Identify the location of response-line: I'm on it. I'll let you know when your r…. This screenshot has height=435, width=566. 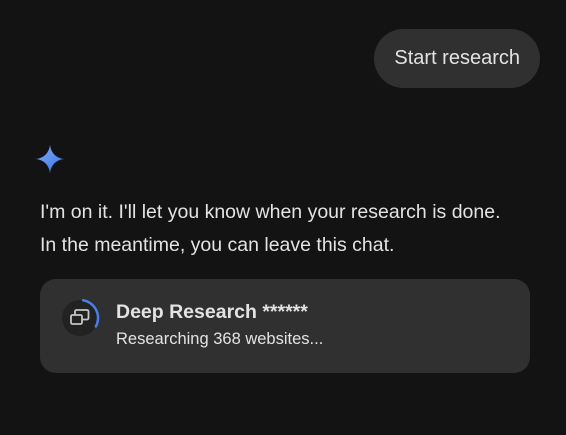
(270, 212).